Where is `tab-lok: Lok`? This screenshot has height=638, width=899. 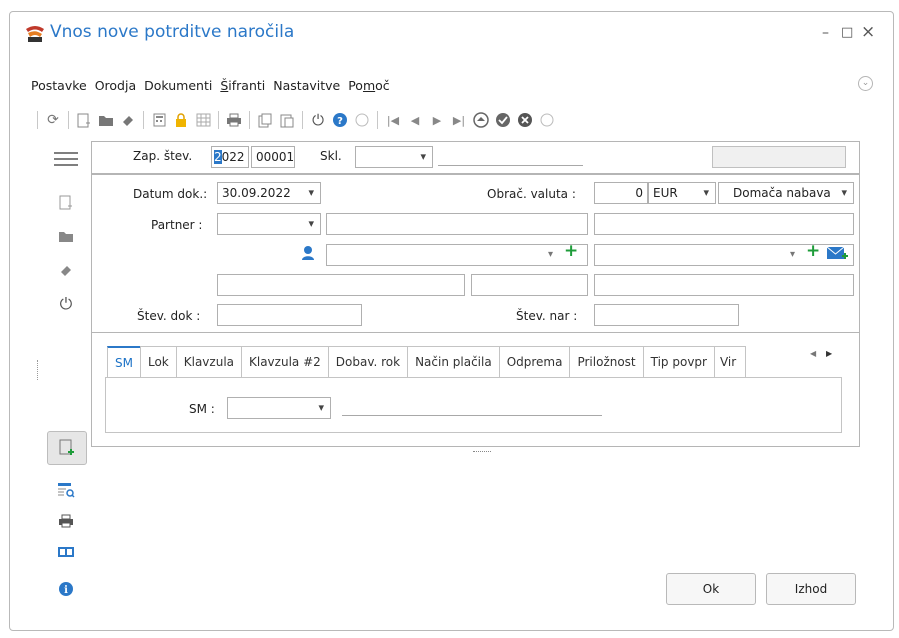 tab-lok: Lok is located at coordinates (157, 362).